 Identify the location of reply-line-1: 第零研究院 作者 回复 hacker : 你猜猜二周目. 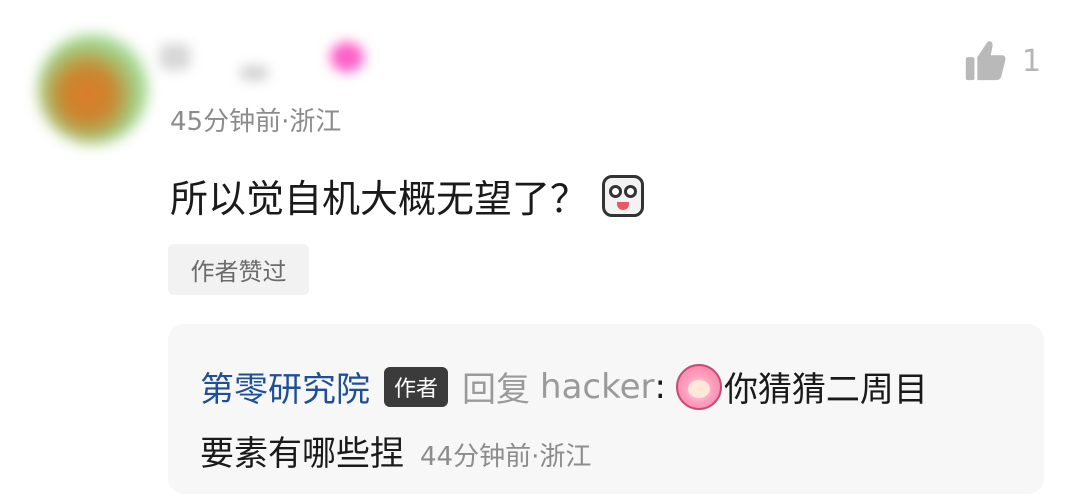
(564, 386).